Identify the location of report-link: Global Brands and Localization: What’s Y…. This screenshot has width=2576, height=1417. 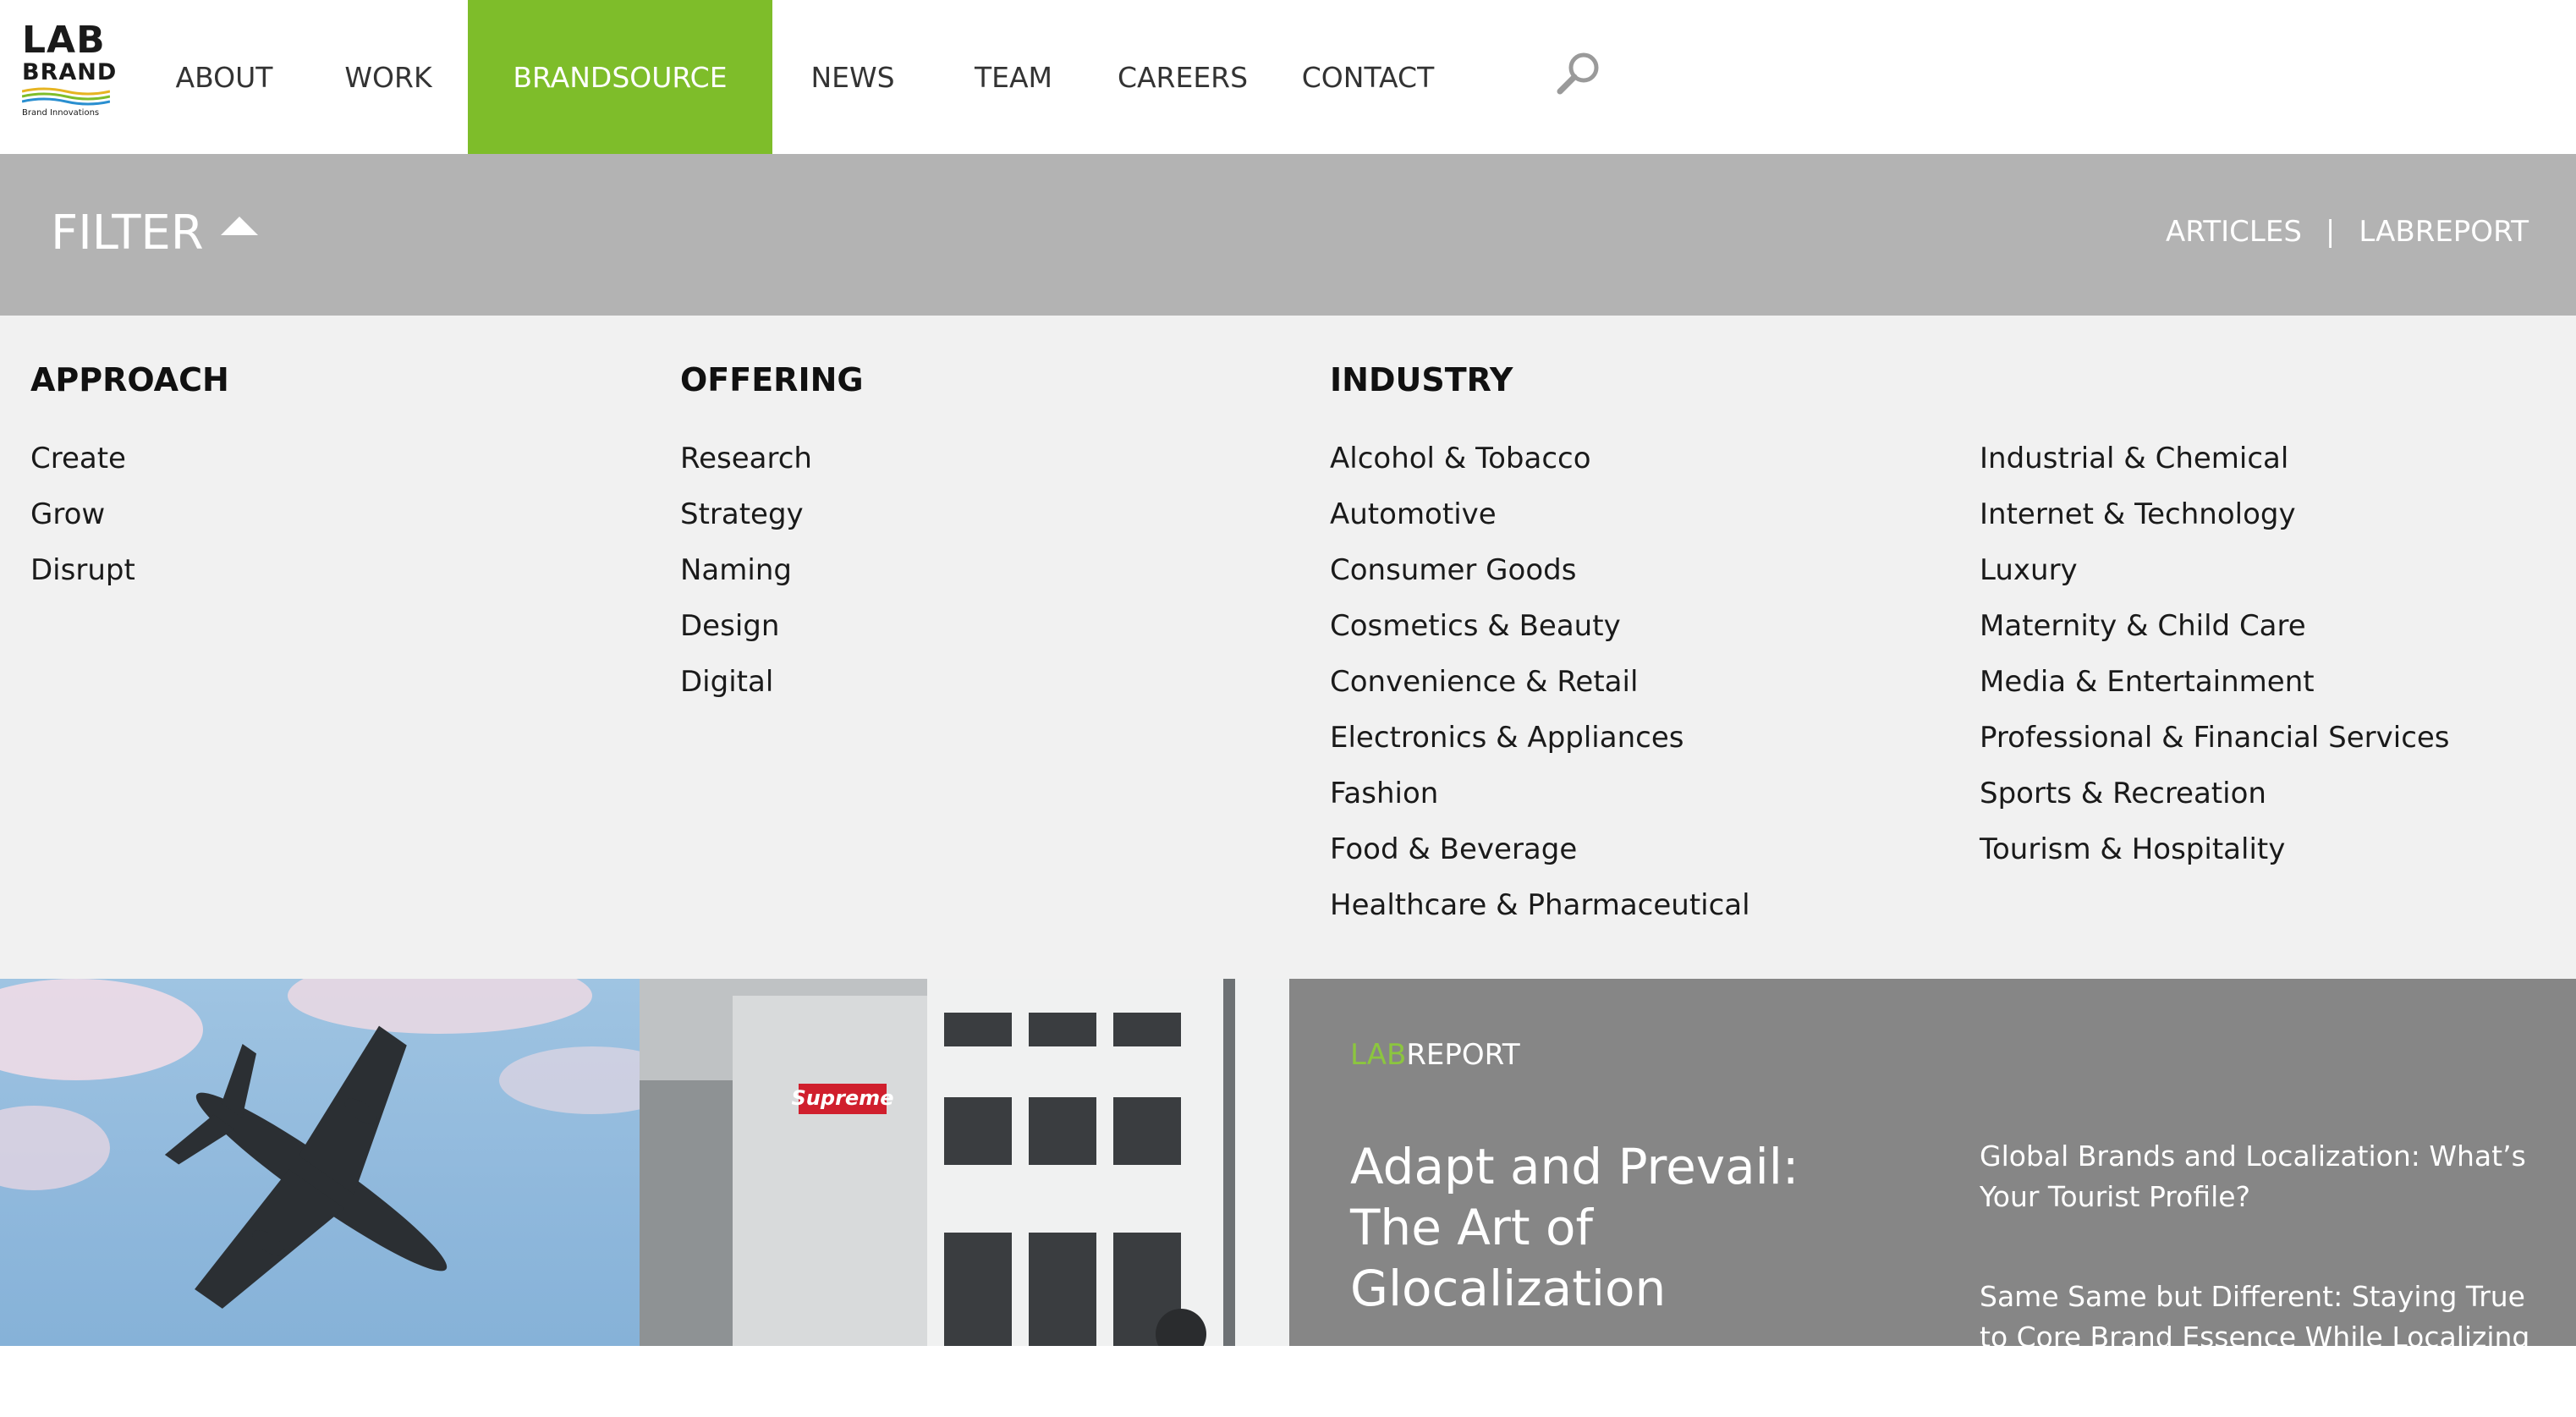
(2259, 1176).